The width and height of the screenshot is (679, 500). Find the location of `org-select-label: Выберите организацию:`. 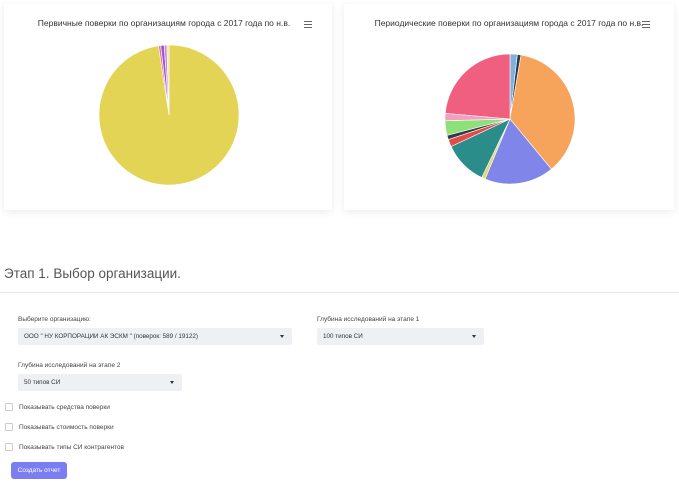

org-select-label: Выберите организацию: is located at coordinates (54, 319).